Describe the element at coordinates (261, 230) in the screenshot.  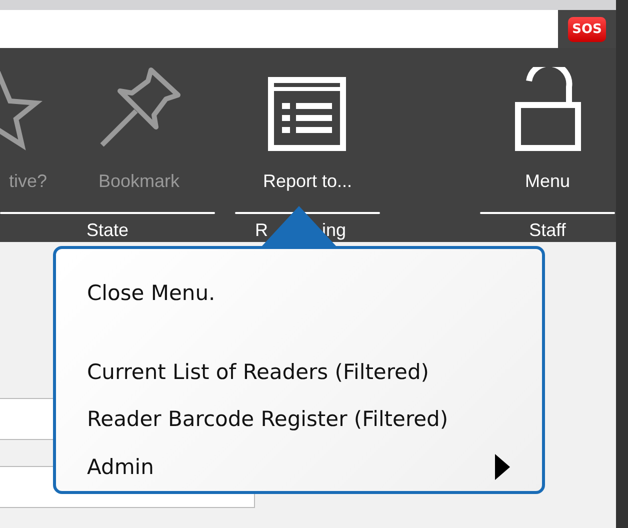
I see `group-label: R` at that location.